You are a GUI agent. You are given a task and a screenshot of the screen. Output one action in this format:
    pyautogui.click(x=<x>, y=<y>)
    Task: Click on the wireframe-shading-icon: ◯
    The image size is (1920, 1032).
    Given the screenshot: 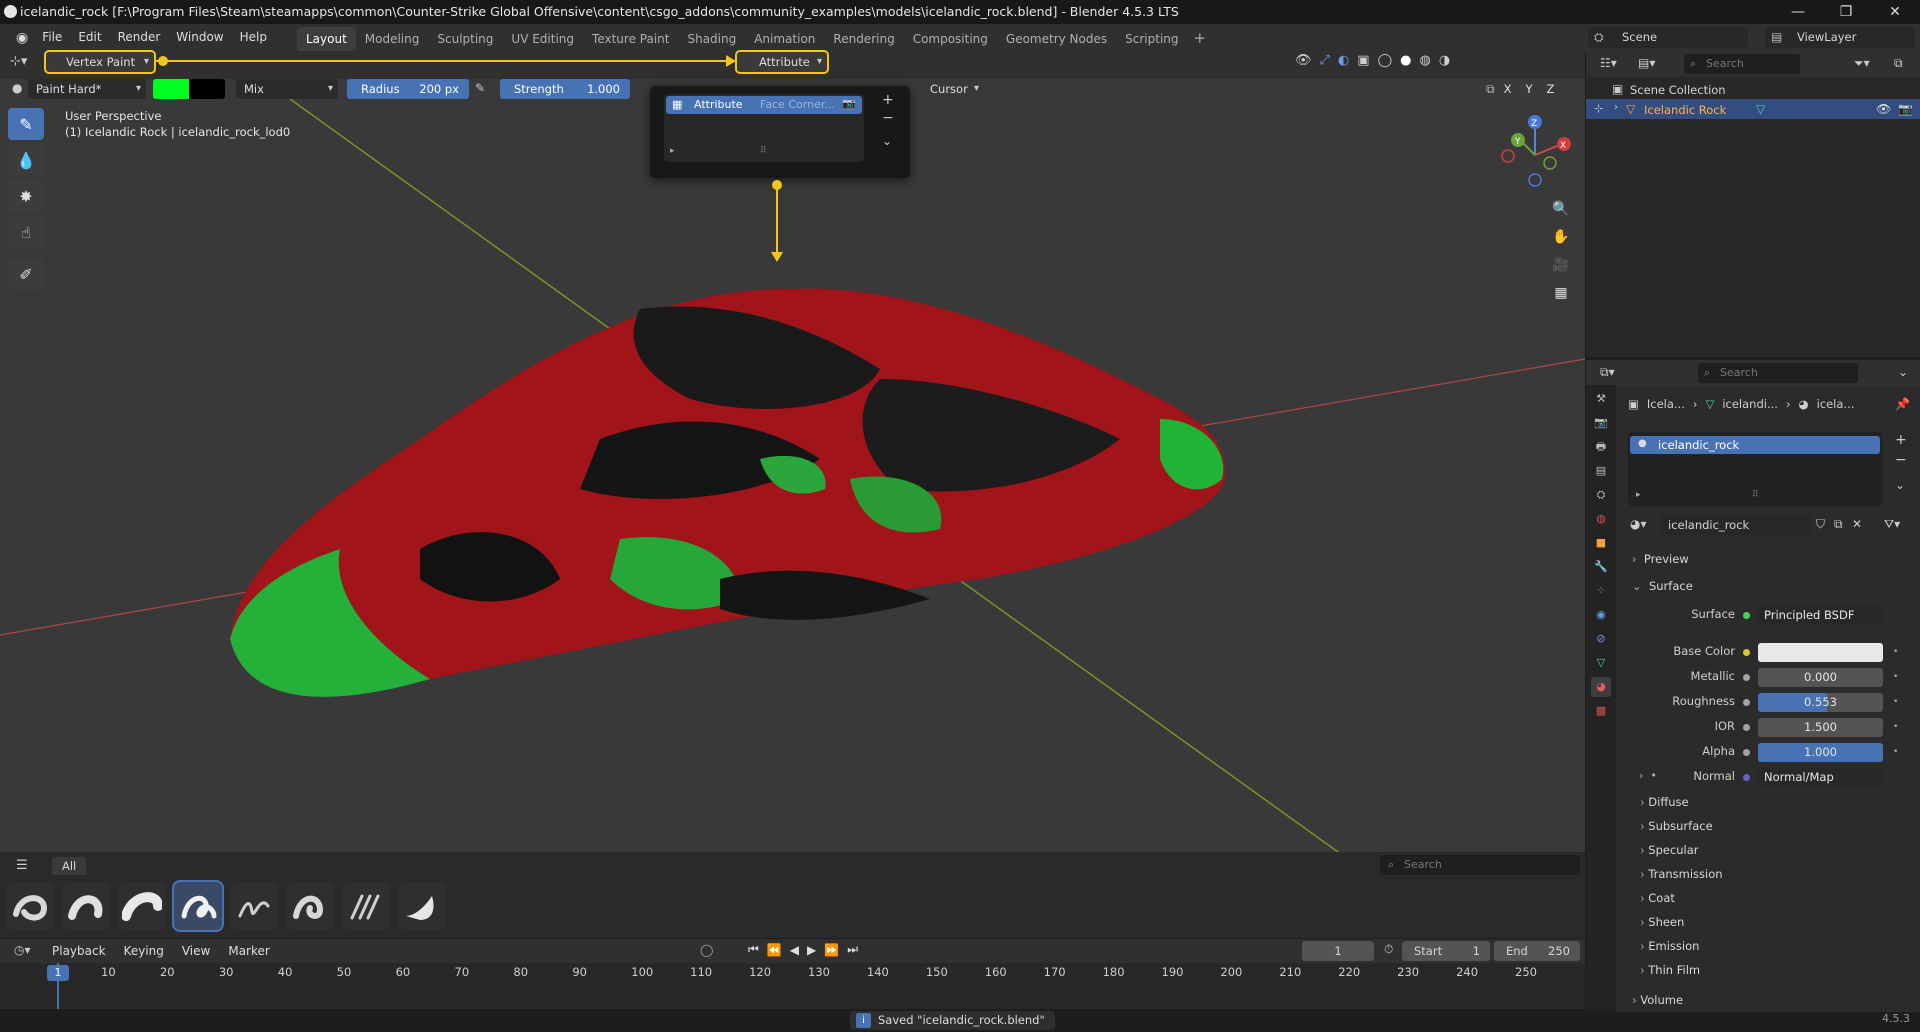 What is the action you would take?
    pyautogui.click(x=1385, y=60)
    